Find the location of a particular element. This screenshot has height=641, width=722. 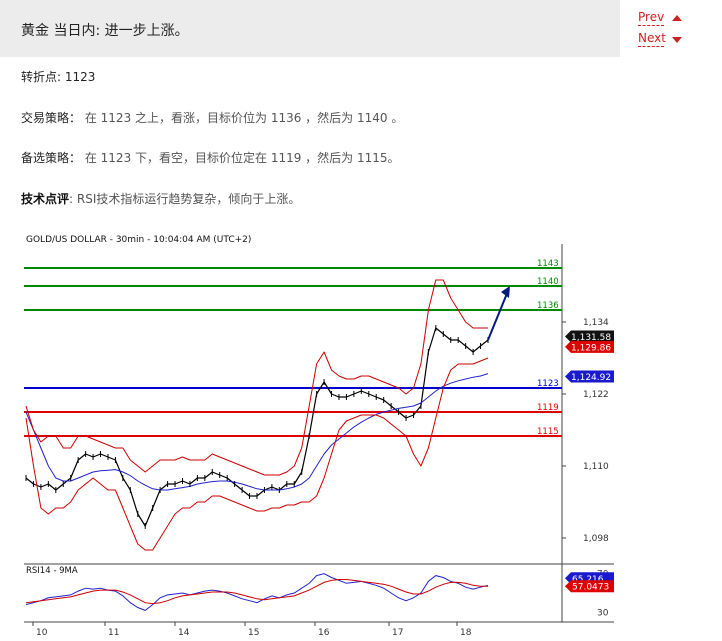

pivot-line: 转折点: 1123 is located at coordinates (58, 76).